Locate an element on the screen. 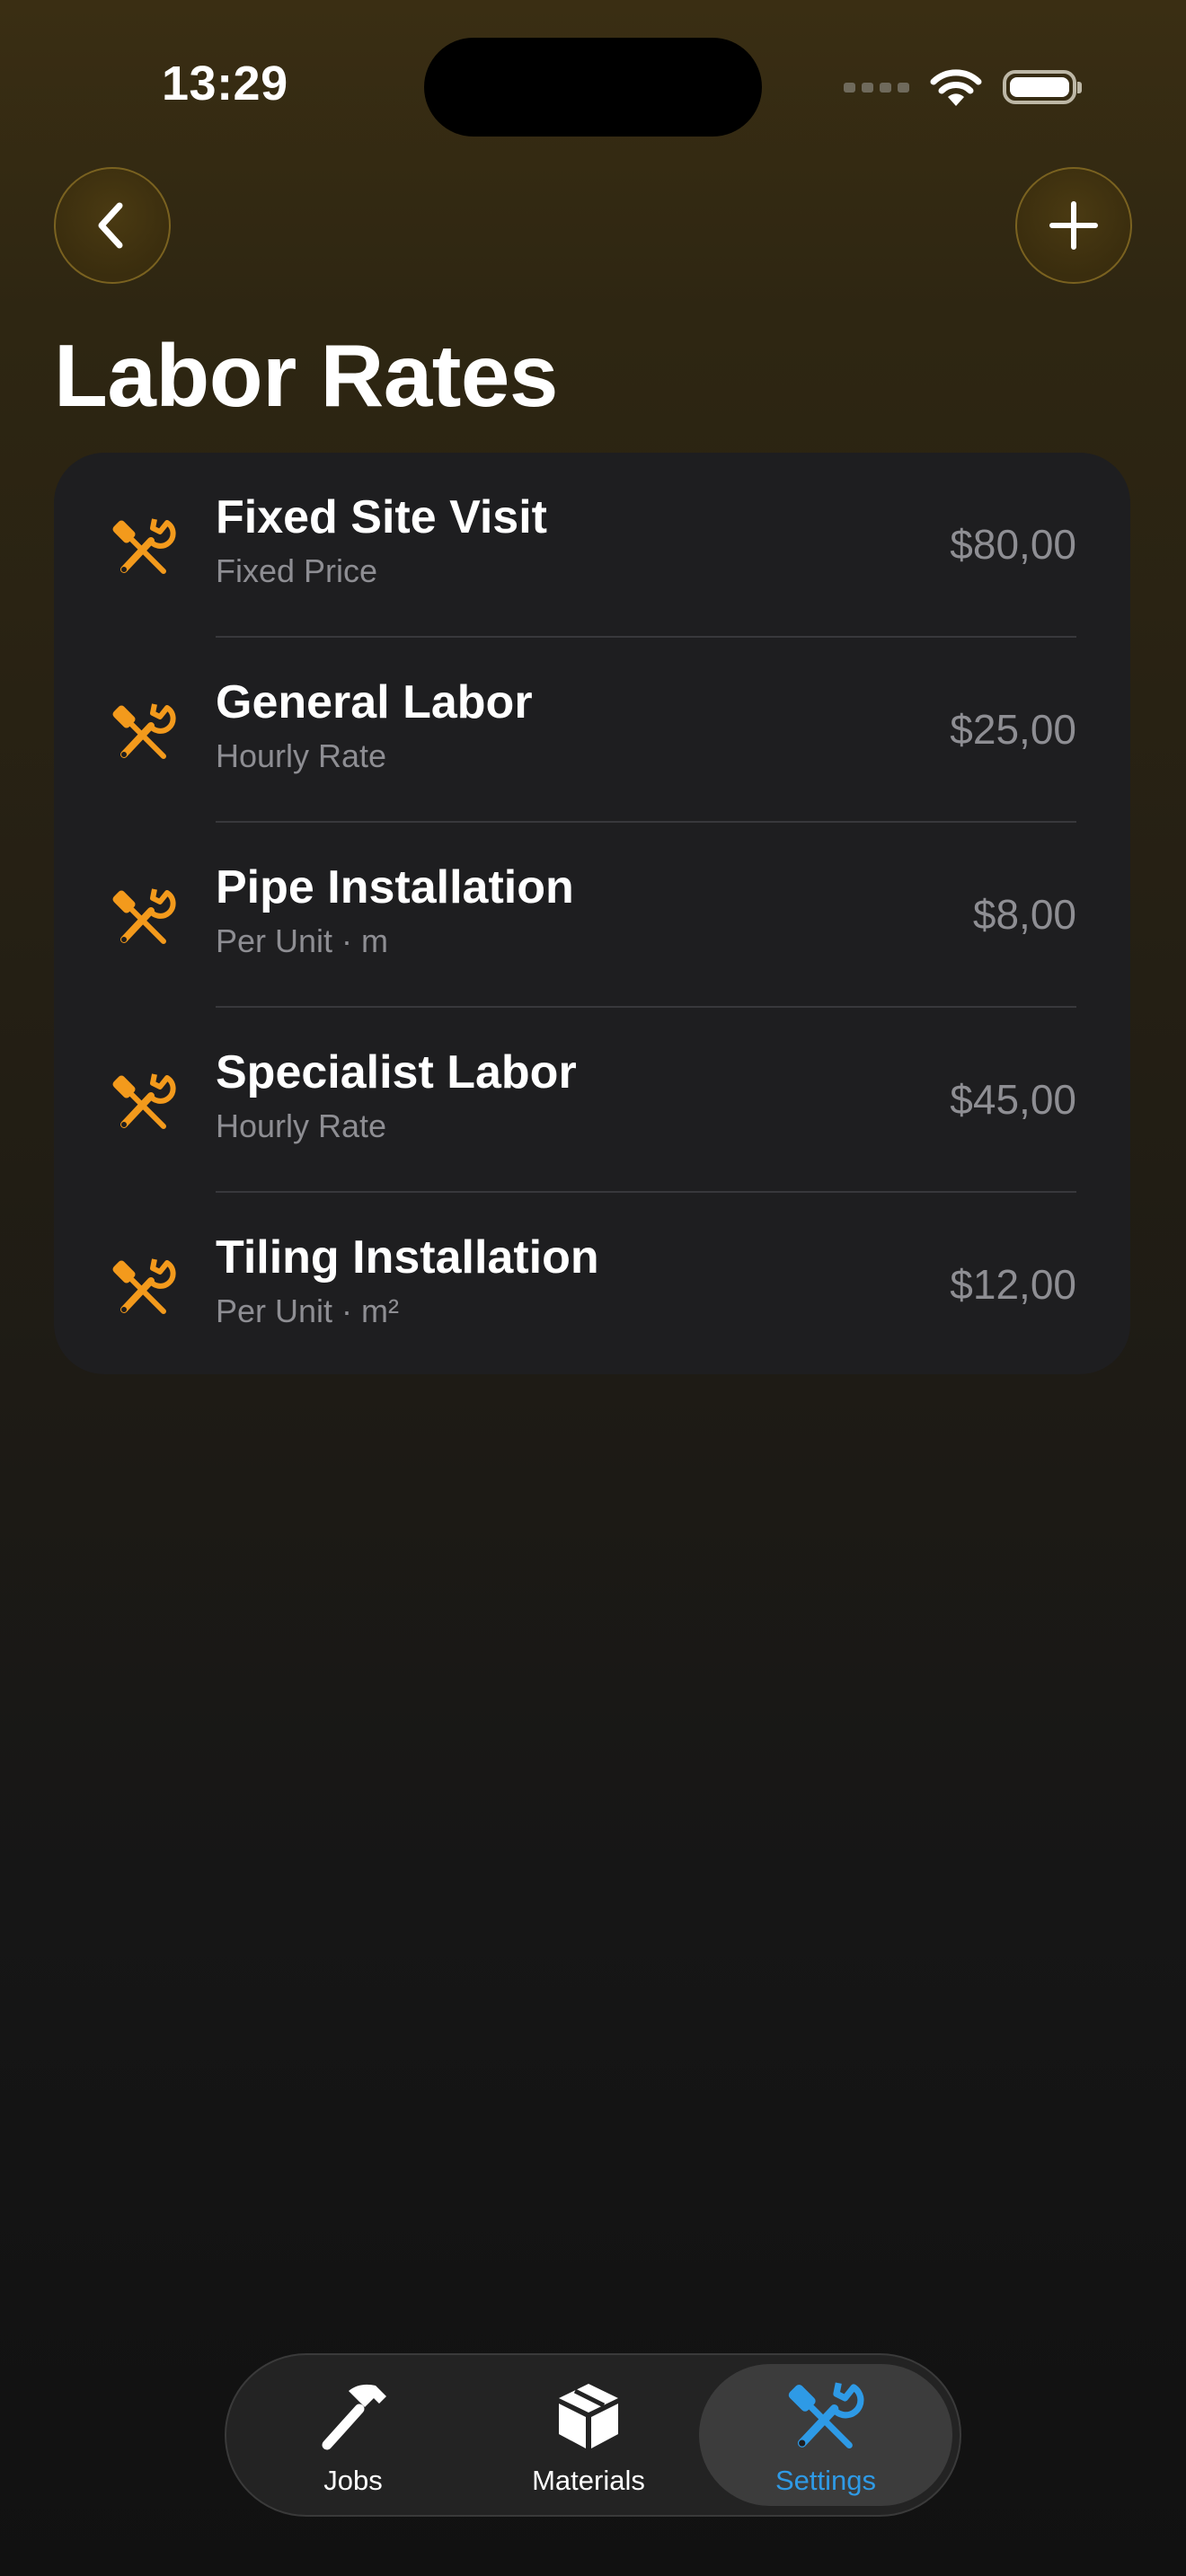  labor-rate-row-general-labor: General Labor Hourly Rate $25,00 is located at coordinates (592, 730).